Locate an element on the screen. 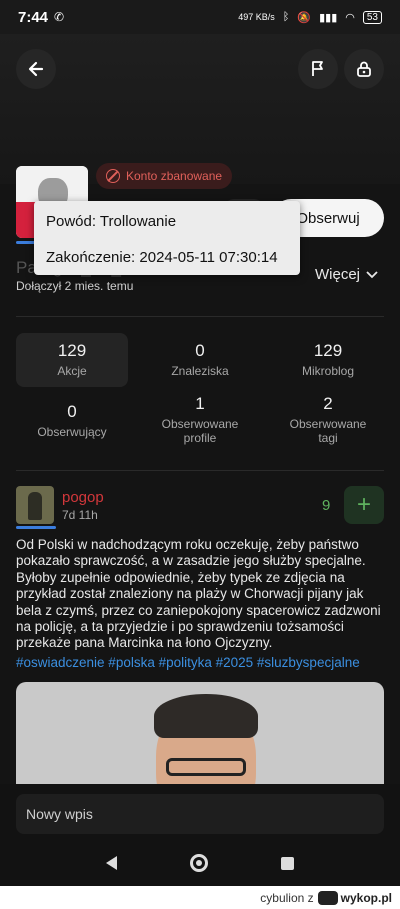 The height and width of the screenshot is (909, 400). status-icons: 497 KB/s ᛒ 🔕 ▮▮▮ ◠ 53 is located at coordinates (310, 17).